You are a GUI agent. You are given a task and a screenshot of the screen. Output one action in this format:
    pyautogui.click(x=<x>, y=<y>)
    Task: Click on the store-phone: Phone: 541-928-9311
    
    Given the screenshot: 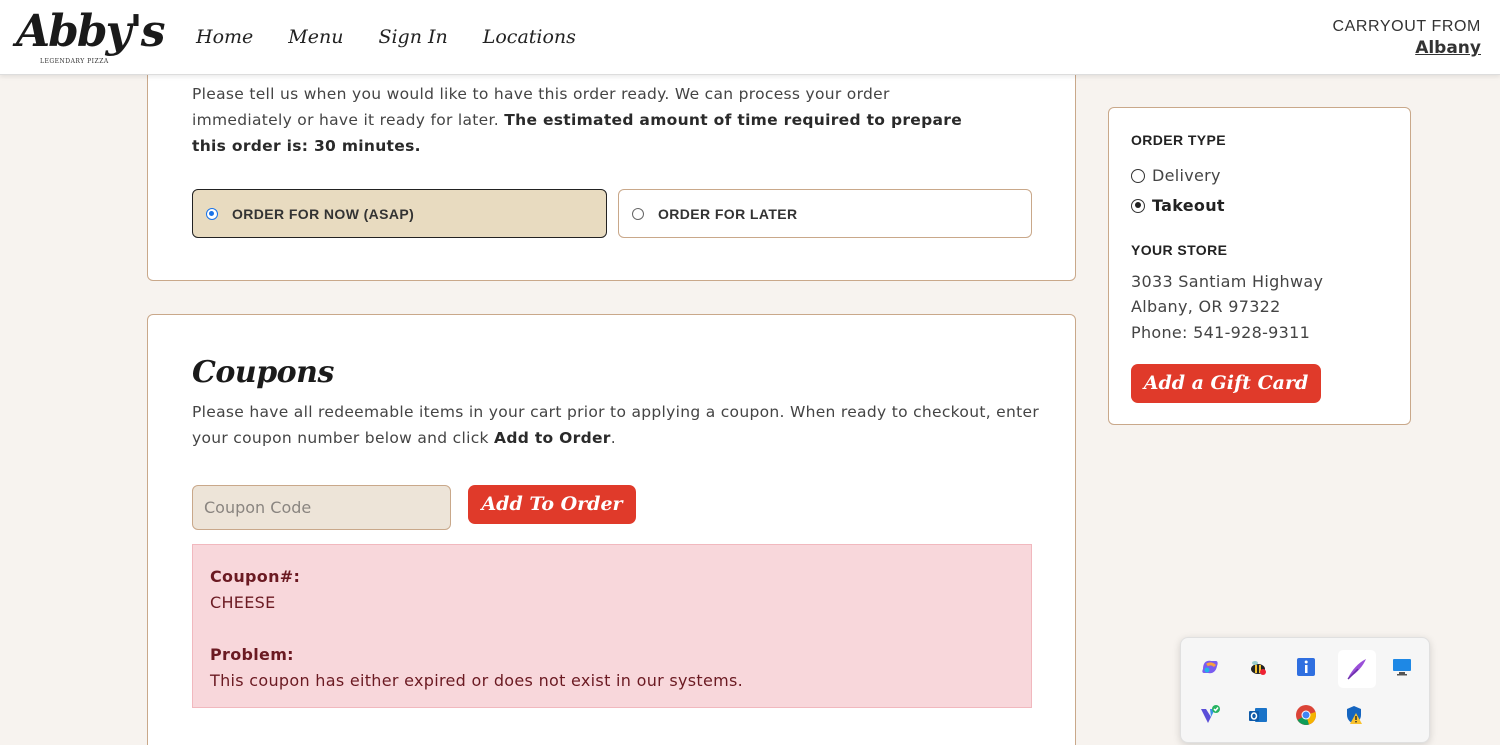 What is the action you would take?
    pyautogui.click(x=1221, y=332)
    